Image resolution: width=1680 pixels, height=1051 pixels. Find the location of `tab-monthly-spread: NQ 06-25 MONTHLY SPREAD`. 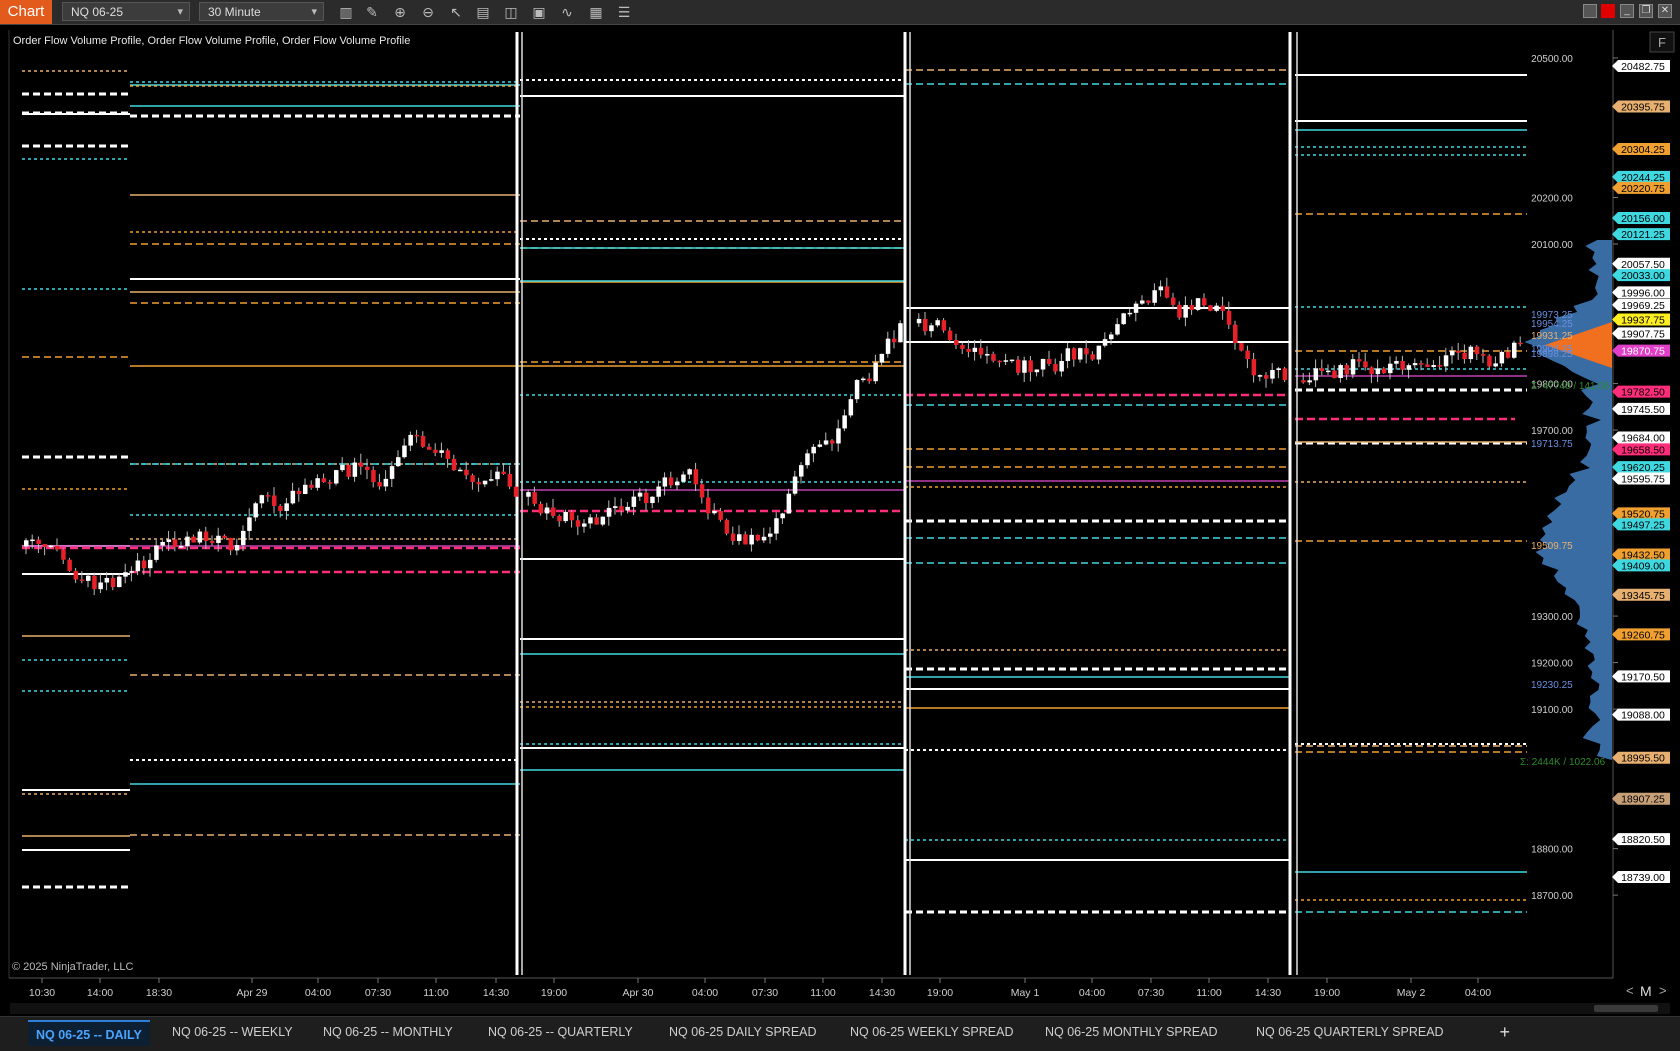

tab-monthly-spread: NQ 06-25 MONTHLY SPREAD is located at coordinates (1131, 1032).